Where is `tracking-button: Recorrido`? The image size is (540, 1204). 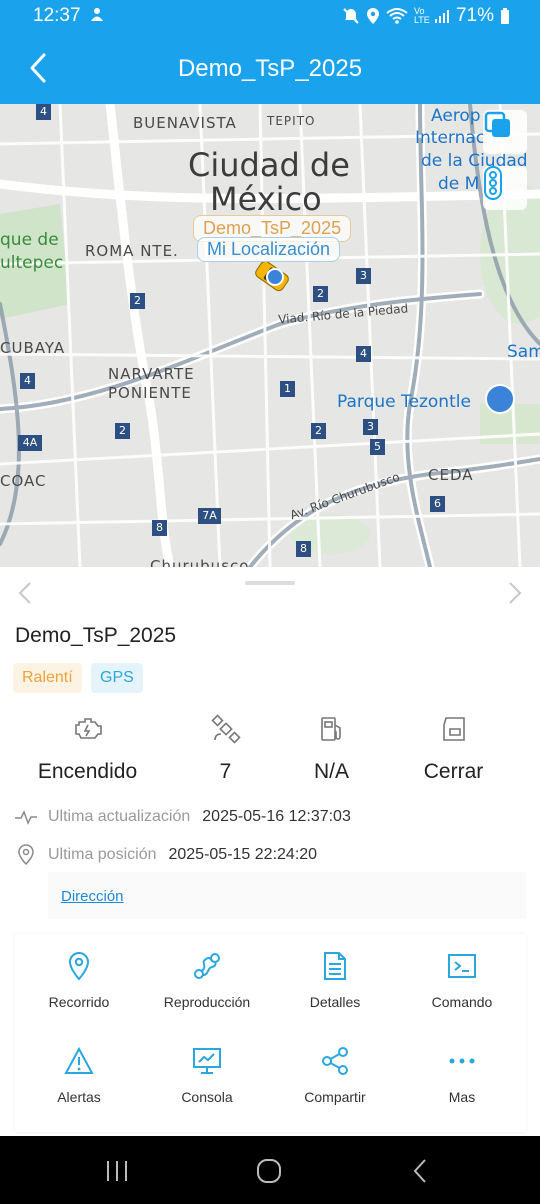
tracking-button: Recorrido is located at coordinates (79, 980).